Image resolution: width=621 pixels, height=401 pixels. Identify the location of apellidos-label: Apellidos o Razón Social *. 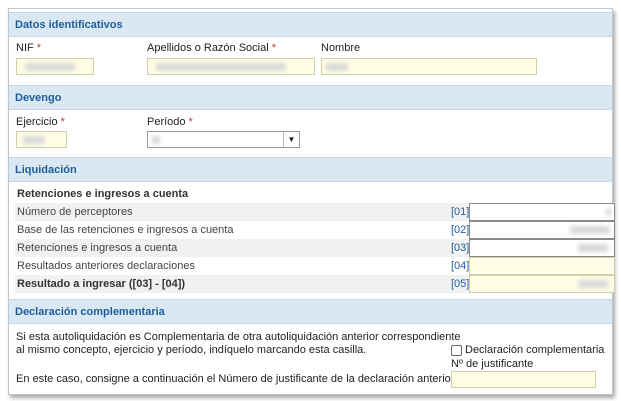
(211, 48).